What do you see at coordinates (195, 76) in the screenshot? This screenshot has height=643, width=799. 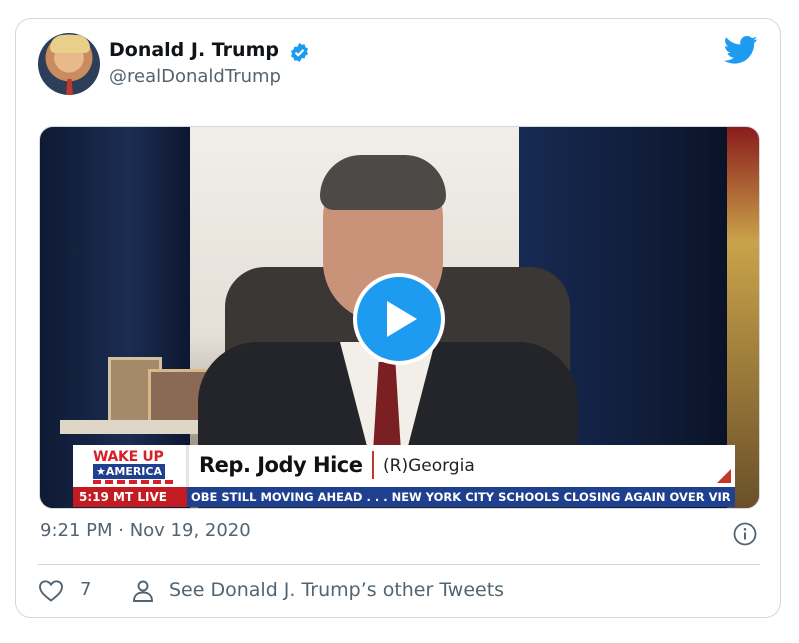 I see `author-handle: @realDonaldTrump` at bounding box center [195, 76].